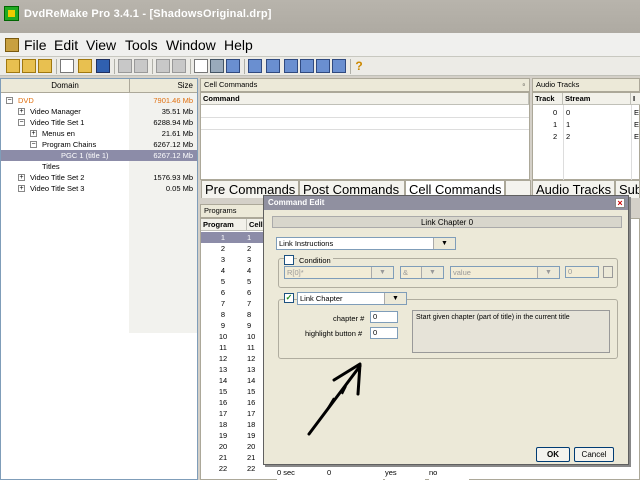  What do you see at coordinates (201, 66) in the screenshot?
I see `window-icon` at bounding box center [201, 66].